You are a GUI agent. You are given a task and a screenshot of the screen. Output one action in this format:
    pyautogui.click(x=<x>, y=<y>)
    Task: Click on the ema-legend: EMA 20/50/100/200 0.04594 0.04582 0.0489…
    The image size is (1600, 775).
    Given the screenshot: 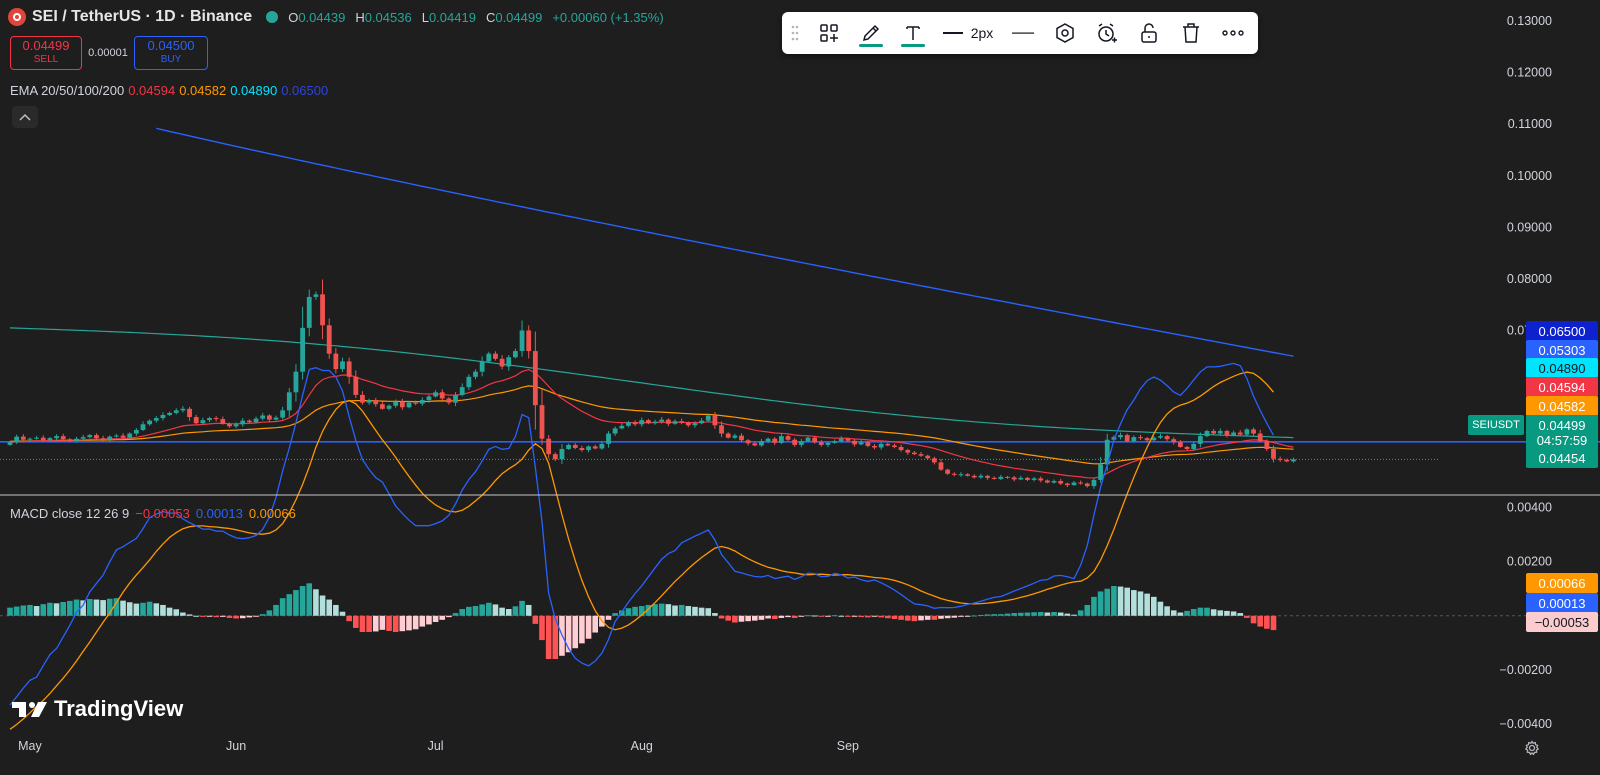 What is the action you would take?
    pyautogui.click(x=169, y=90)
    